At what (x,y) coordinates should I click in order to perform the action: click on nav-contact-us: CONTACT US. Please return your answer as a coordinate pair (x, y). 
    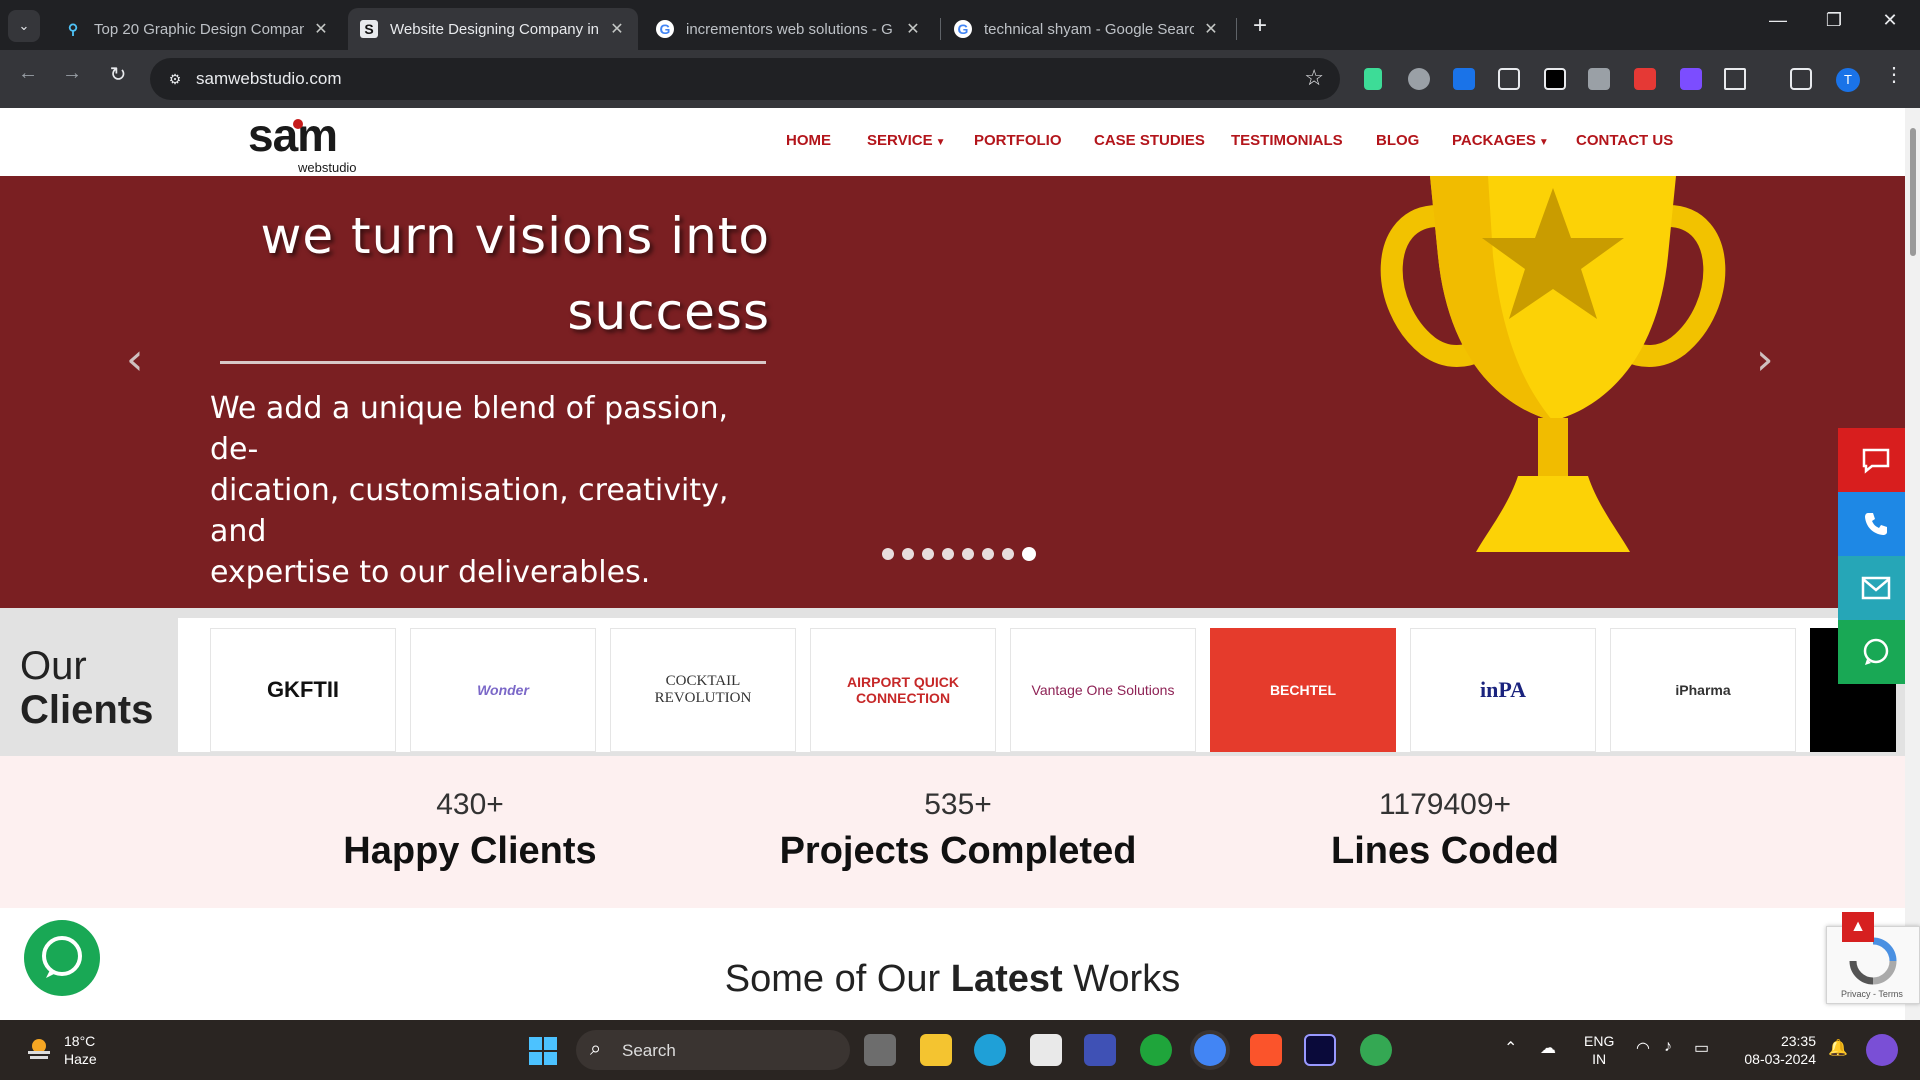
    Looking at the image, I should click on (1624, 140).